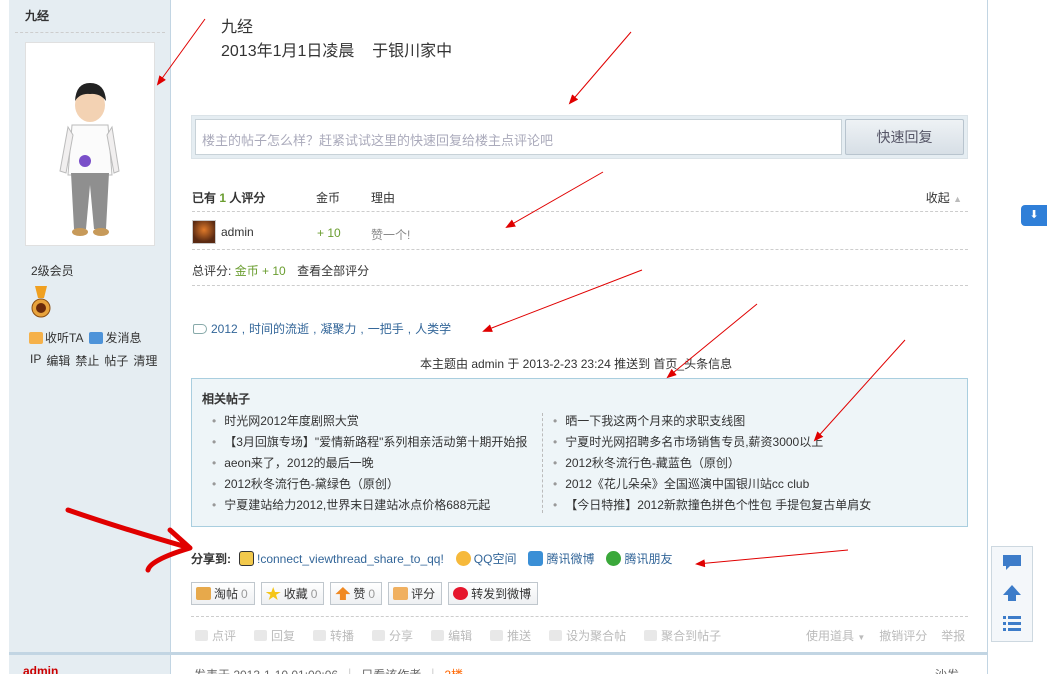  What do you see at coordinates (392, 635) in the screenshot?
I see `share-action: 分享` at bounding box center [392, 635].